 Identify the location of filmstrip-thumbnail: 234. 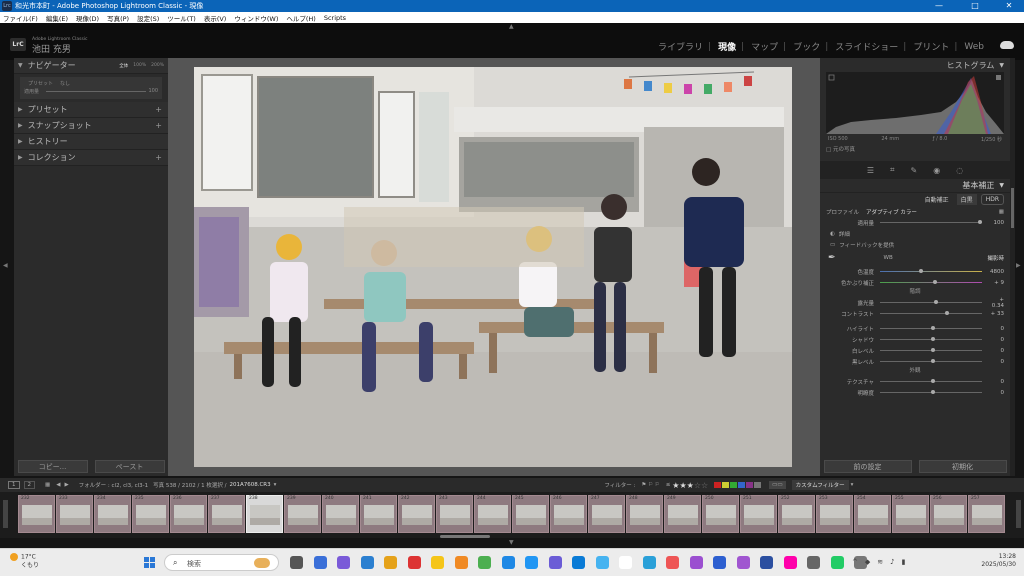
(112, 514).